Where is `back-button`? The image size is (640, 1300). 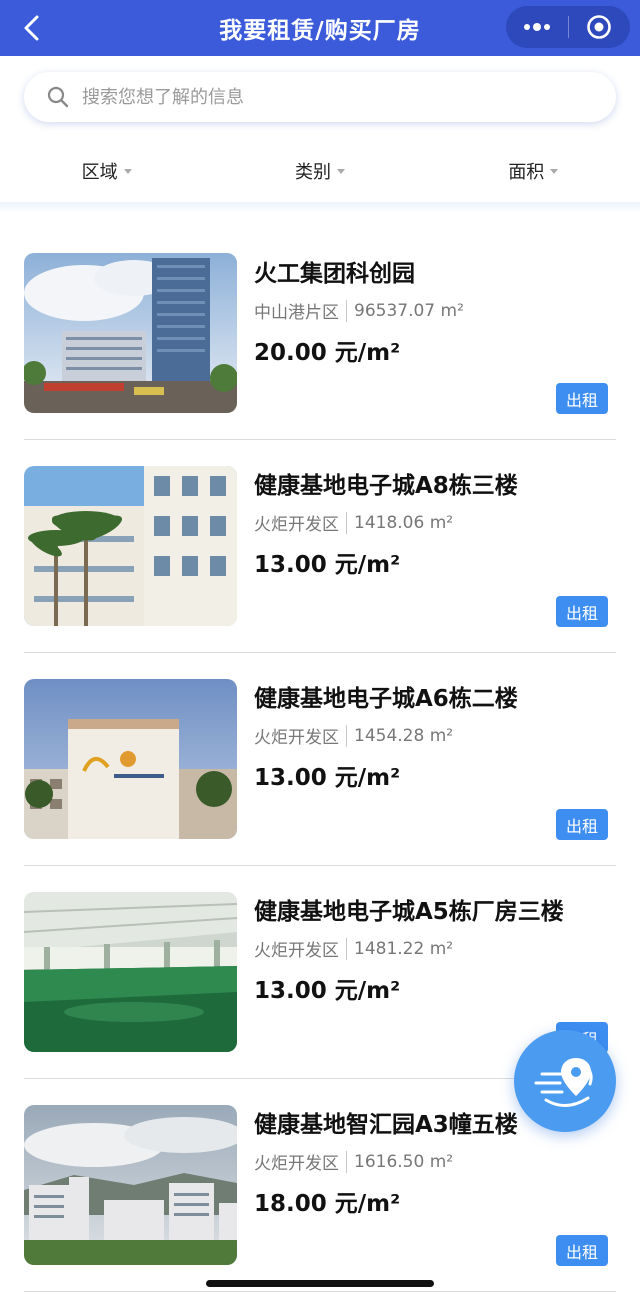
back-button is located at coordinates (32, 28).